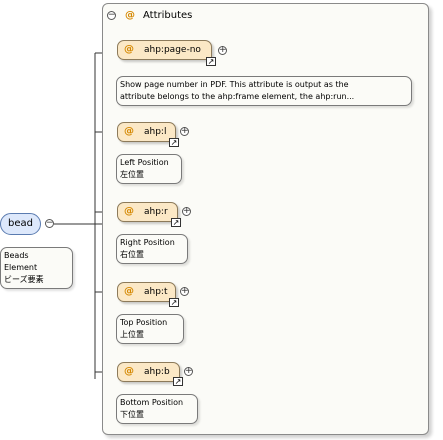 The image size is (443, 440). I want to click on doc-line: 上位置, so click(132, 334).